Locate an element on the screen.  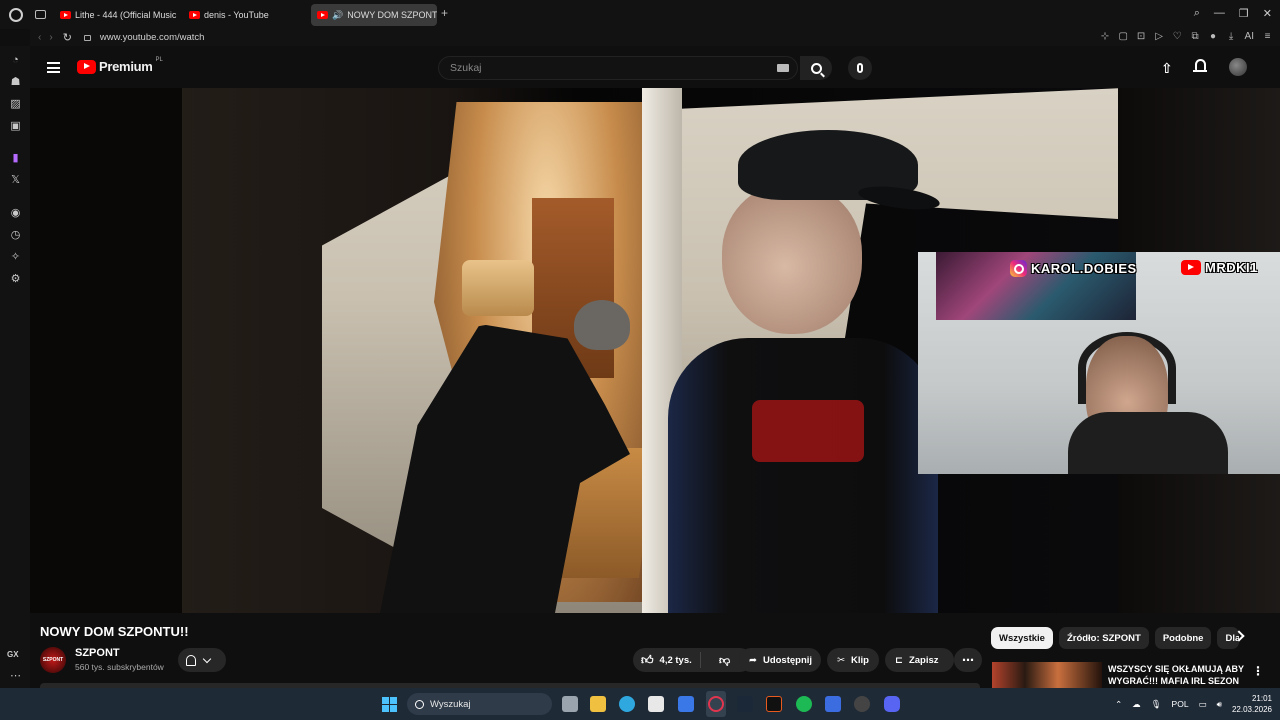
recommended-video-thumbnail is located at coordinates (1047, 675).